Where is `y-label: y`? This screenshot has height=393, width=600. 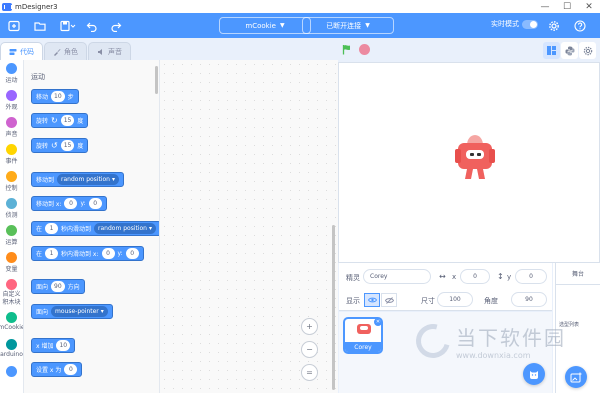
y-label: y is located at coordinates (509, 277).